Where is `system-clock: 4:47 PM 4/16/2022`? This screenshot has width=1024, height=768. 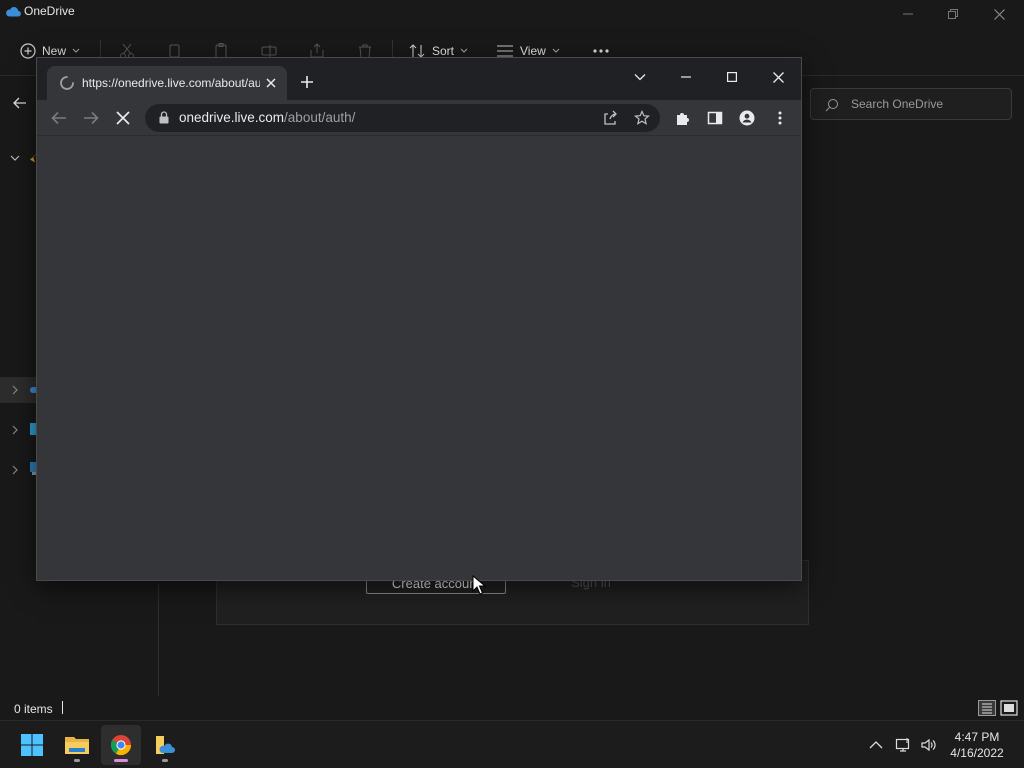
system-clock: 4:47 PM 4/16/2022 is located at coordinates (977, 745).